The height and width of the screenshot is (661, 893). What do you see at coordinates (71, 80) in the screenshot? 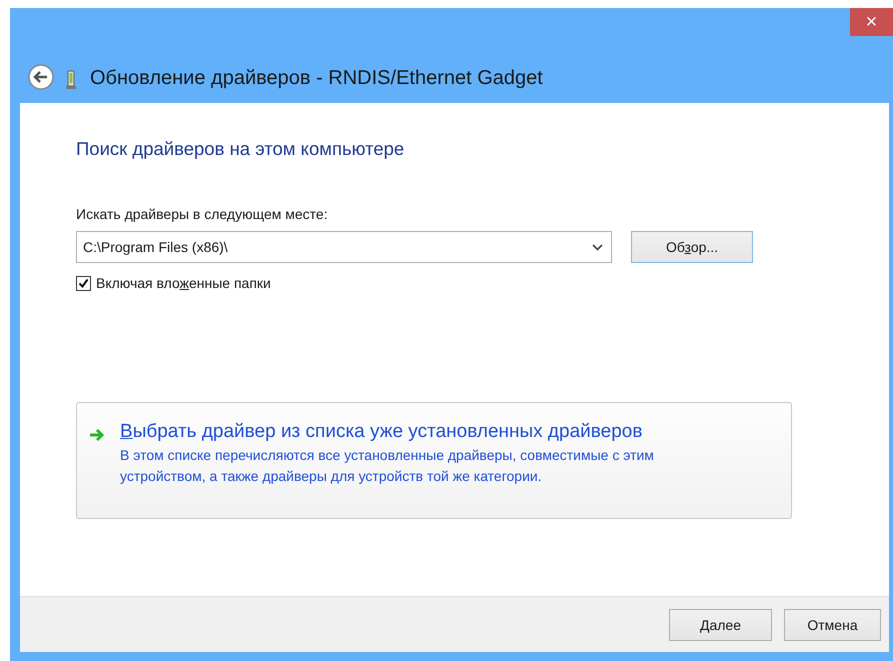
I see `device-icon` at bounding box center [71, 80].